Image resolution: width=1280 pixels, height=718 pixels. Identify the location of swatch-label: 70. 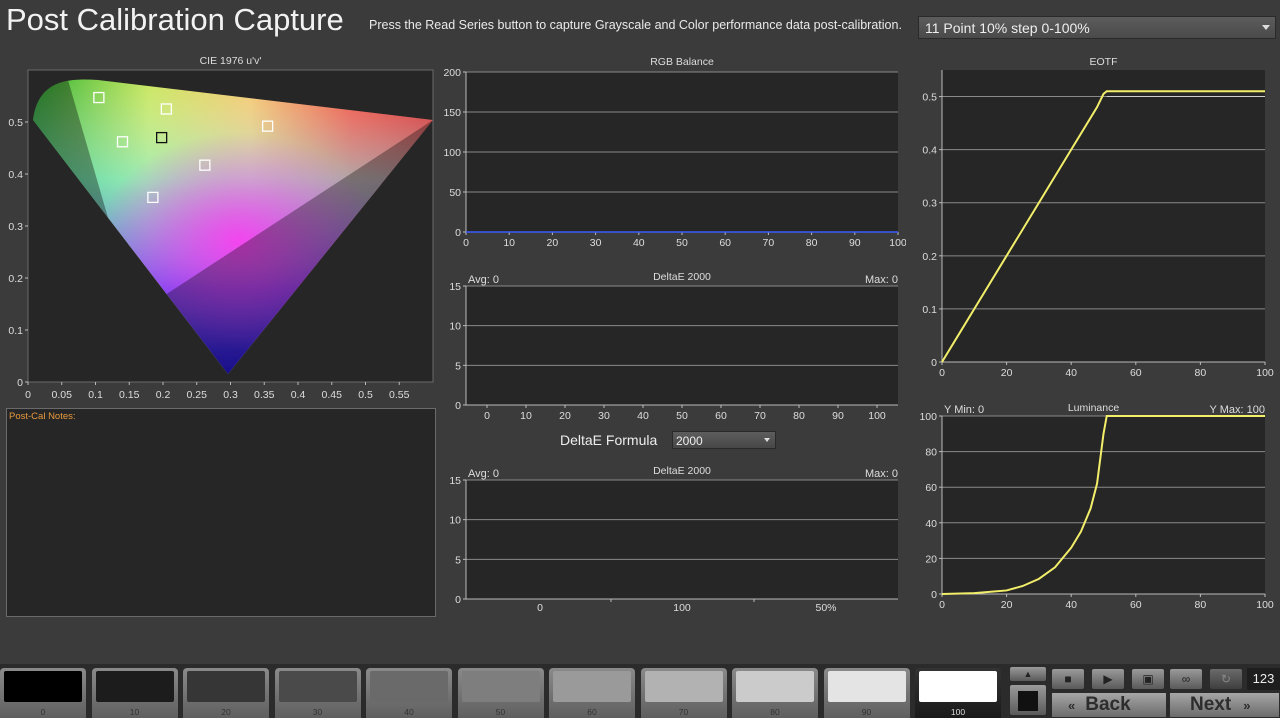
(683, 712).